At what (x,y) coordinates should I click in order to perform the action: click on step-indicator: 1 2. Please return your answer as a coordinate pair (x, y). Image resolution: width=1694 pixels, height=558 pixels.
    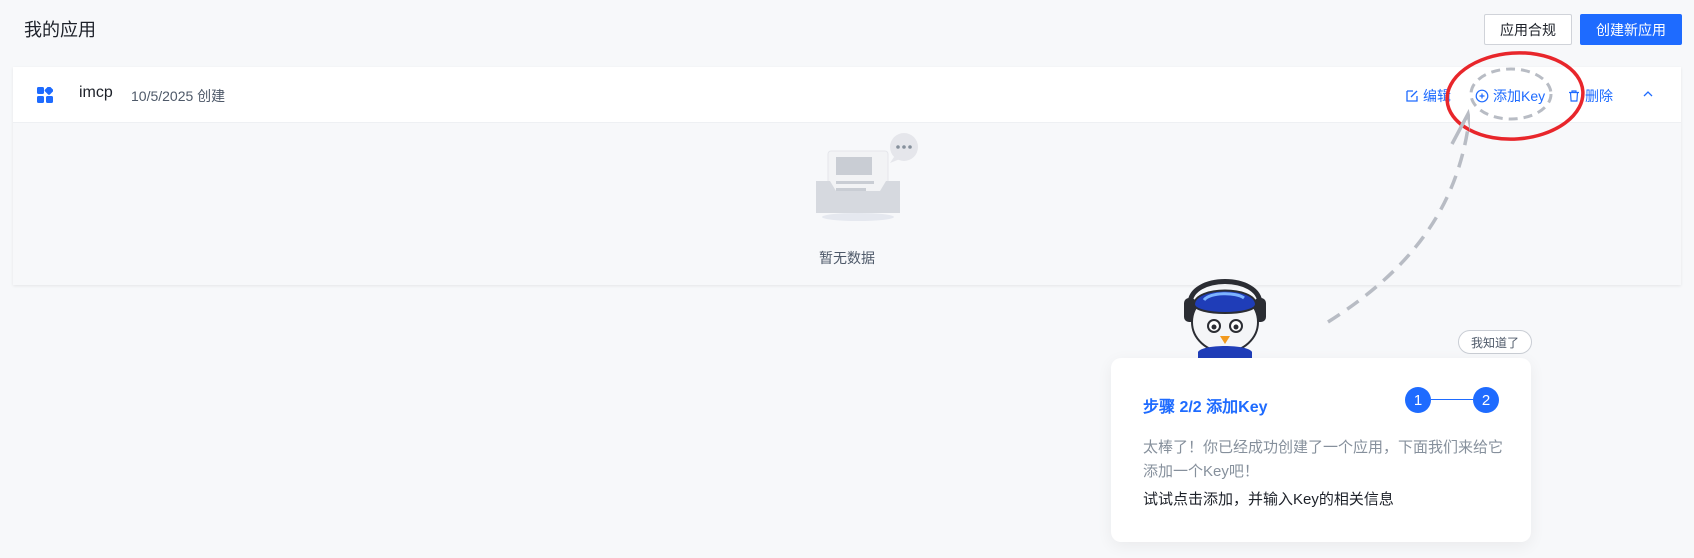
    Looking at the image, I should click on (1452, 400).